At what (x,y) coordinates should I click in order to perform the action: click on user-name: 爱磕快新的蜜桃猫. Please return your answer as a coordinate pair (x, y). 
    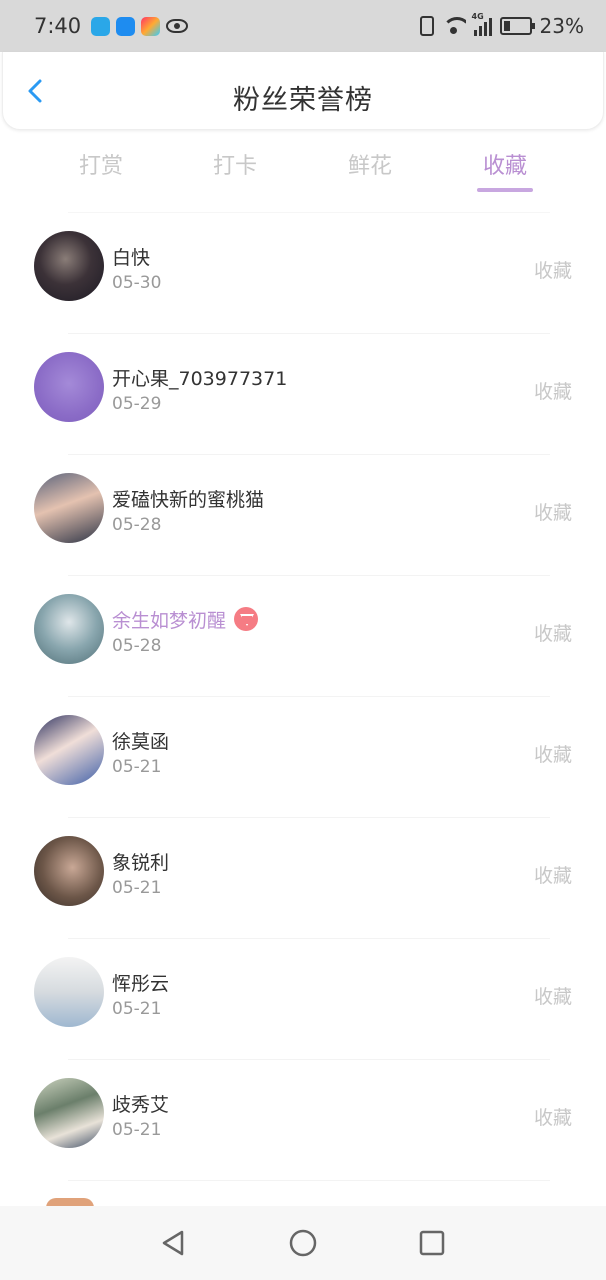
    Looking at the image, I should click on (188, 500).